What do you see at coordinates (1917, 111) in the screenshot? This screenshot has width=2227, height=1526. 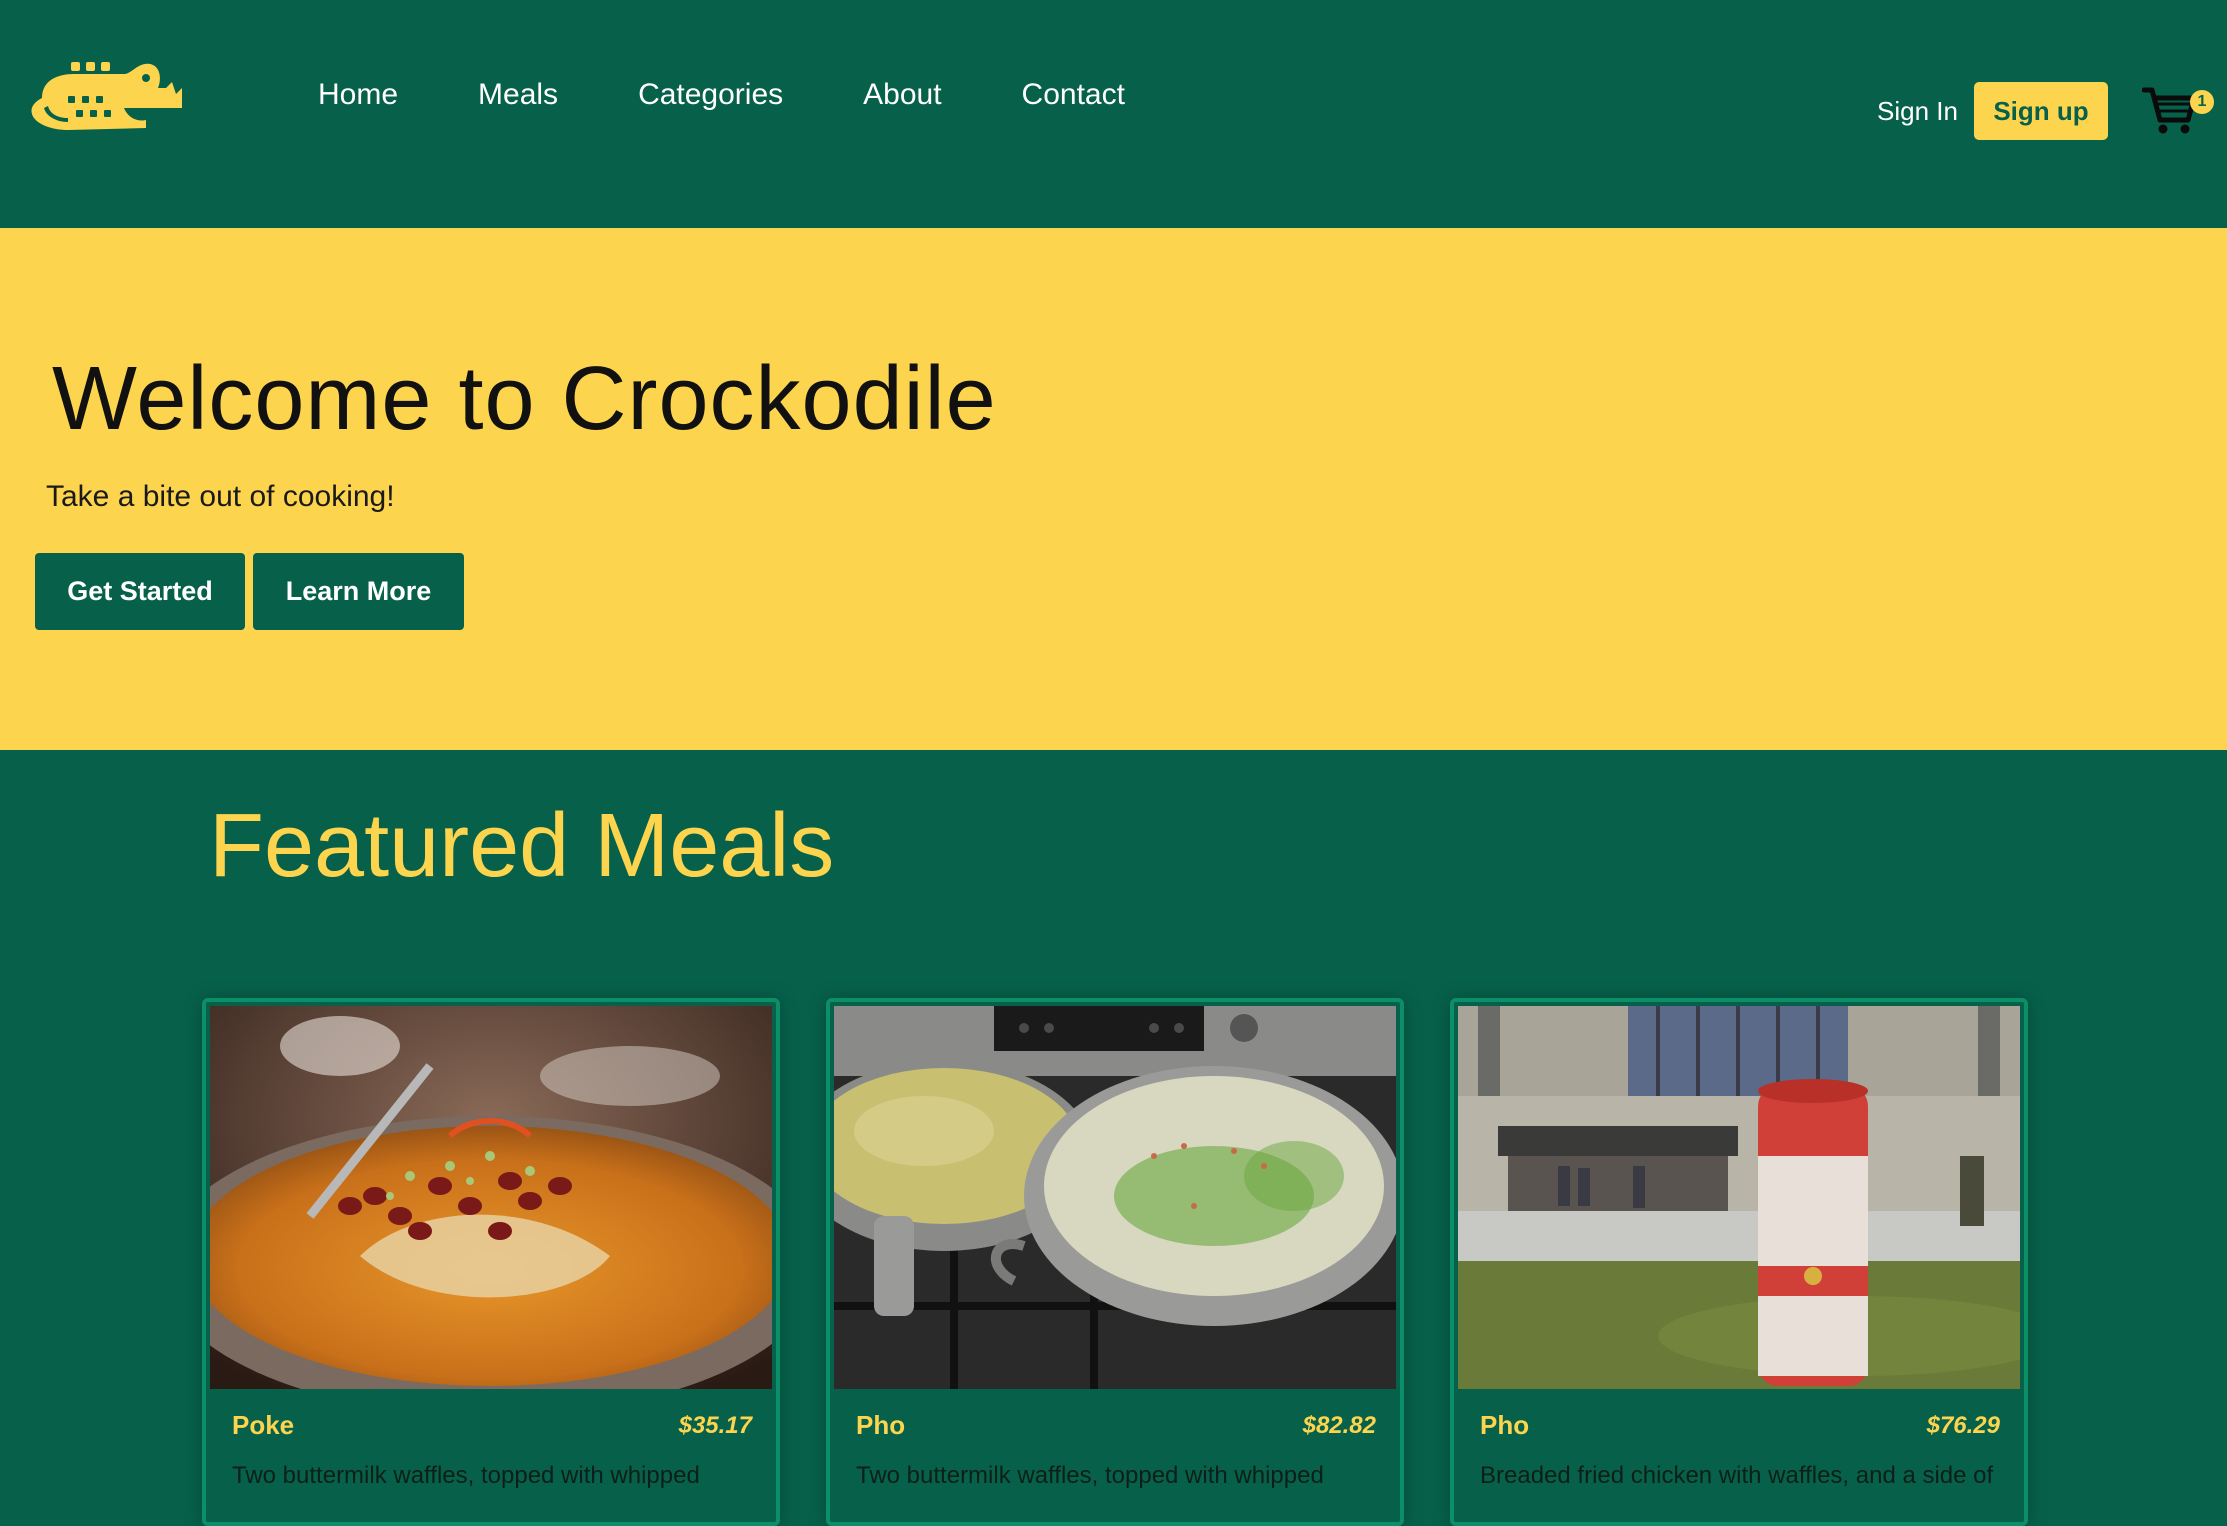 I see `sign-in-link: Sign In` at bounding box center [1917, 111].